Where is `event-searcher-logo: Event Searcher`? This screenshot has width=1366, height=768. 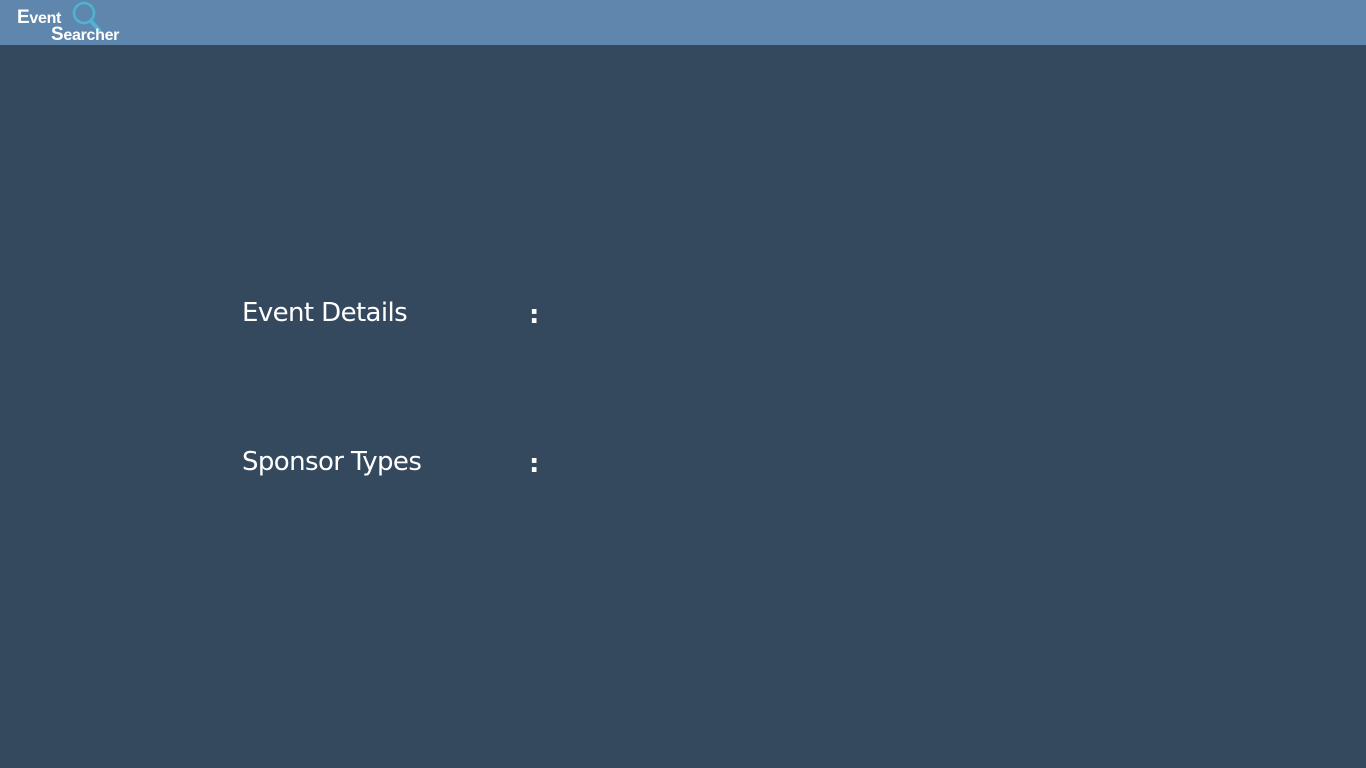 event-searcher-logo: Event Searcher is located at coordinates (79, 22).